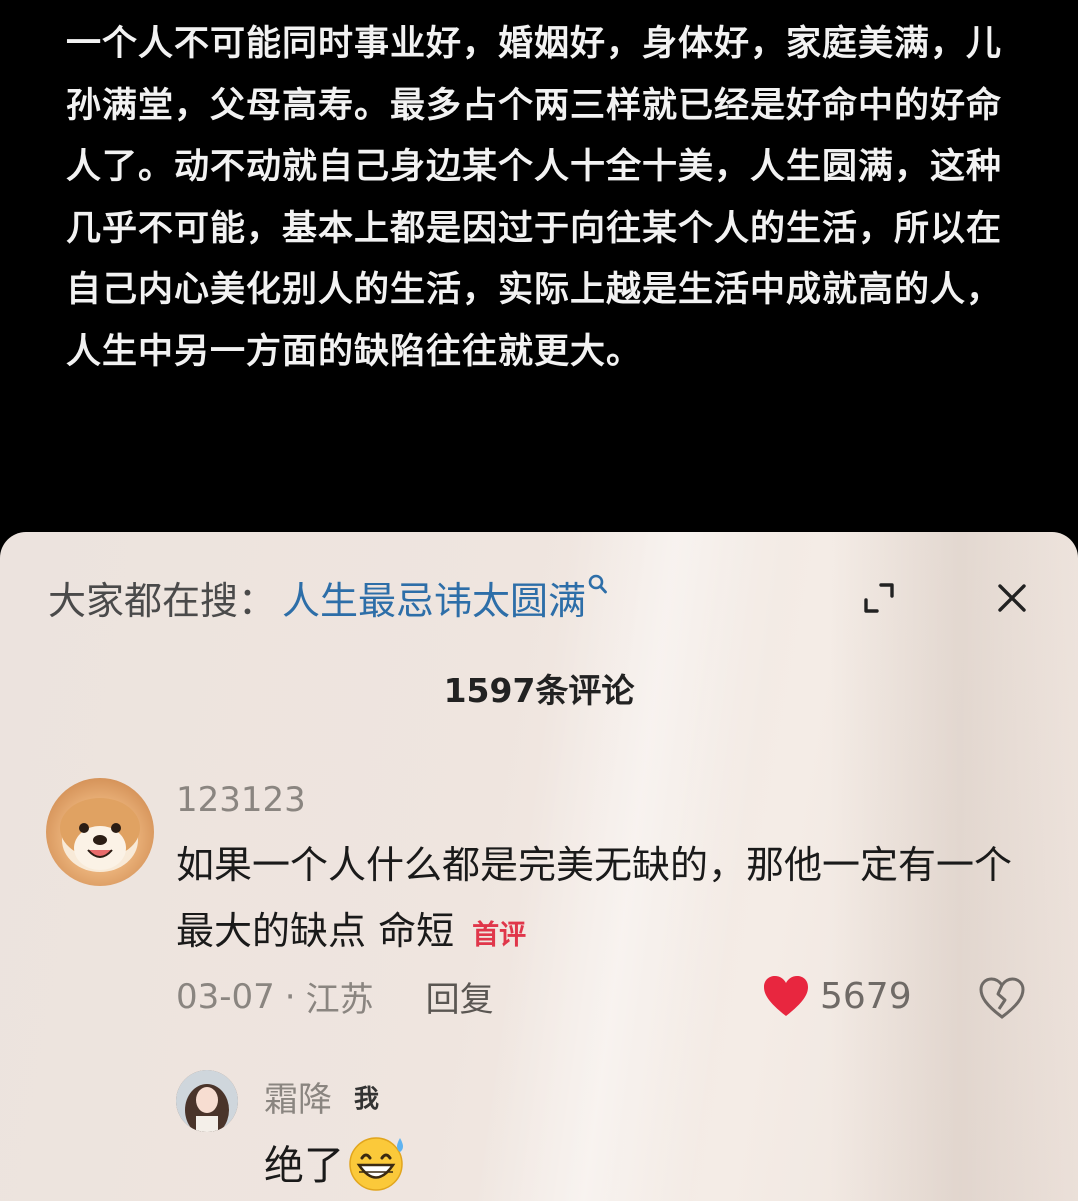 This screenshot has width=1078, height=1201. I want to click on expand-icon, so click(879, 598).